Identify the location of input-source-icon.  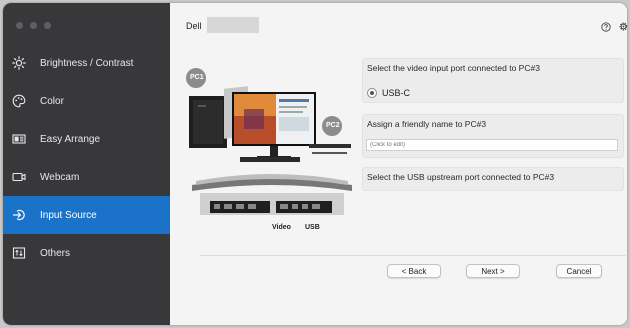
(19, 215).